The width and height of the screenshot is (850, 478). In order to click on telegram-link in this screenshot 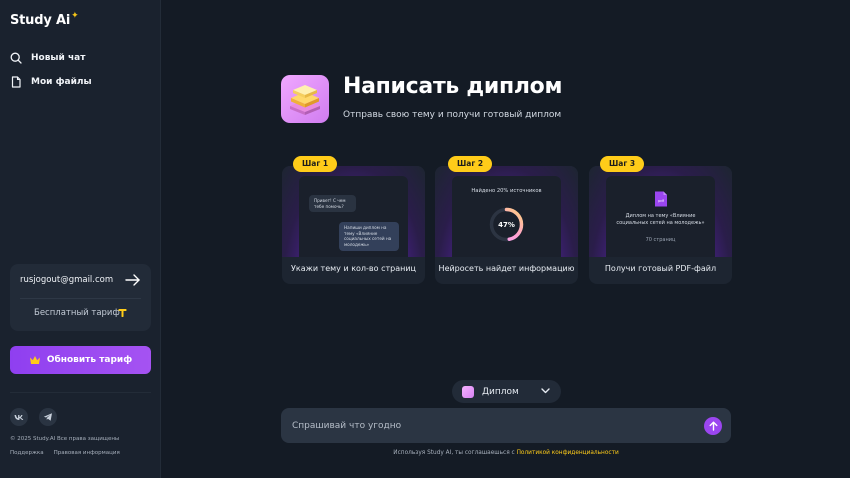, I will do `click(48, 417)`.